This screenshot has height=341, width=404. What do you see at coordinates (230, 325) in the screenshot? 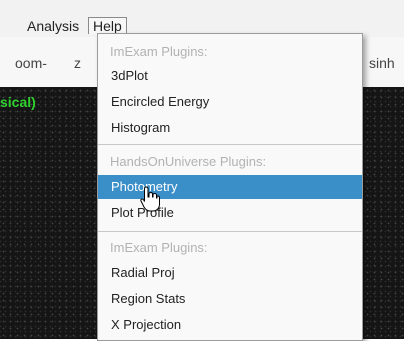
I see `menu-item-x-projection: X Projection` at bounding box center [230, 325].